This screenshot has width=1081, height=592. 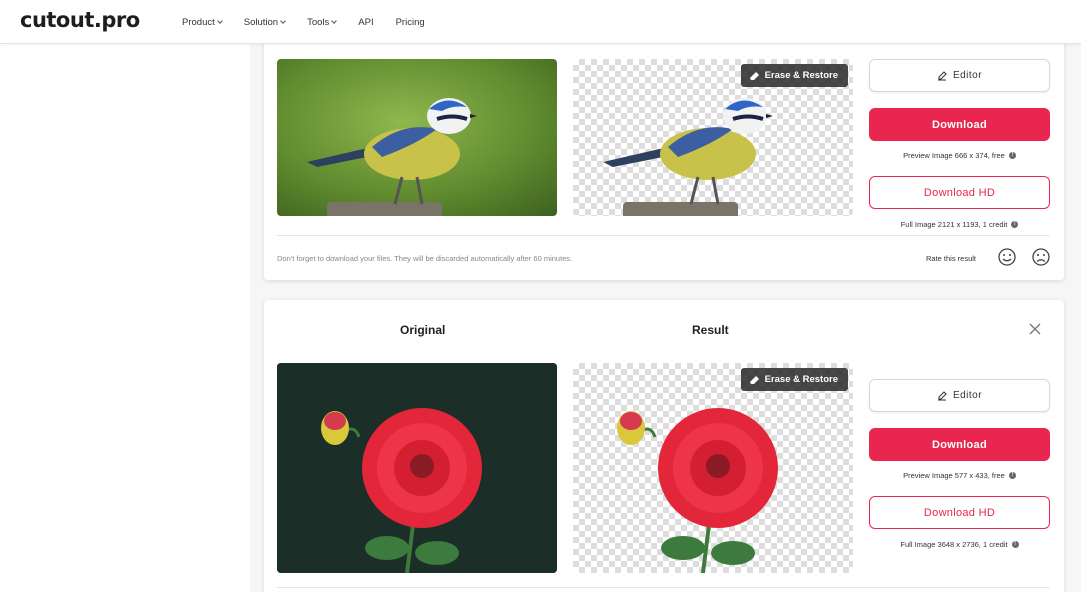 I want to click on result-image-bird: Erase & Restore, so click(x=713, y=137).